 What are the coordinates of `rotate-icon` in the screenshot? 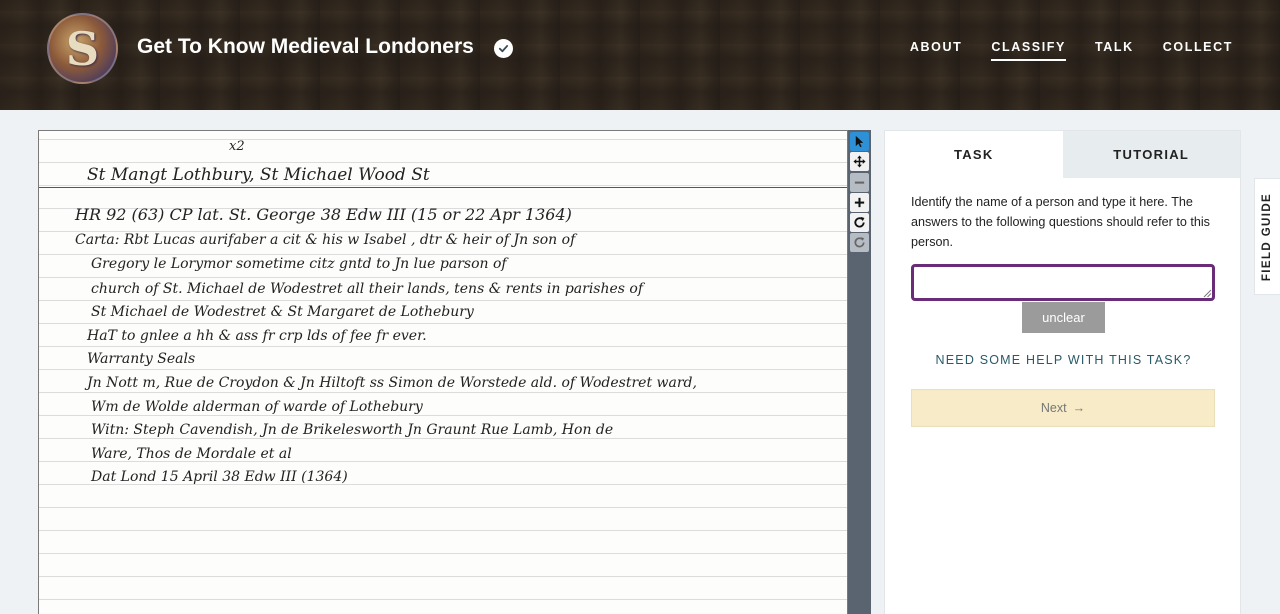 It's located at (859, 222).